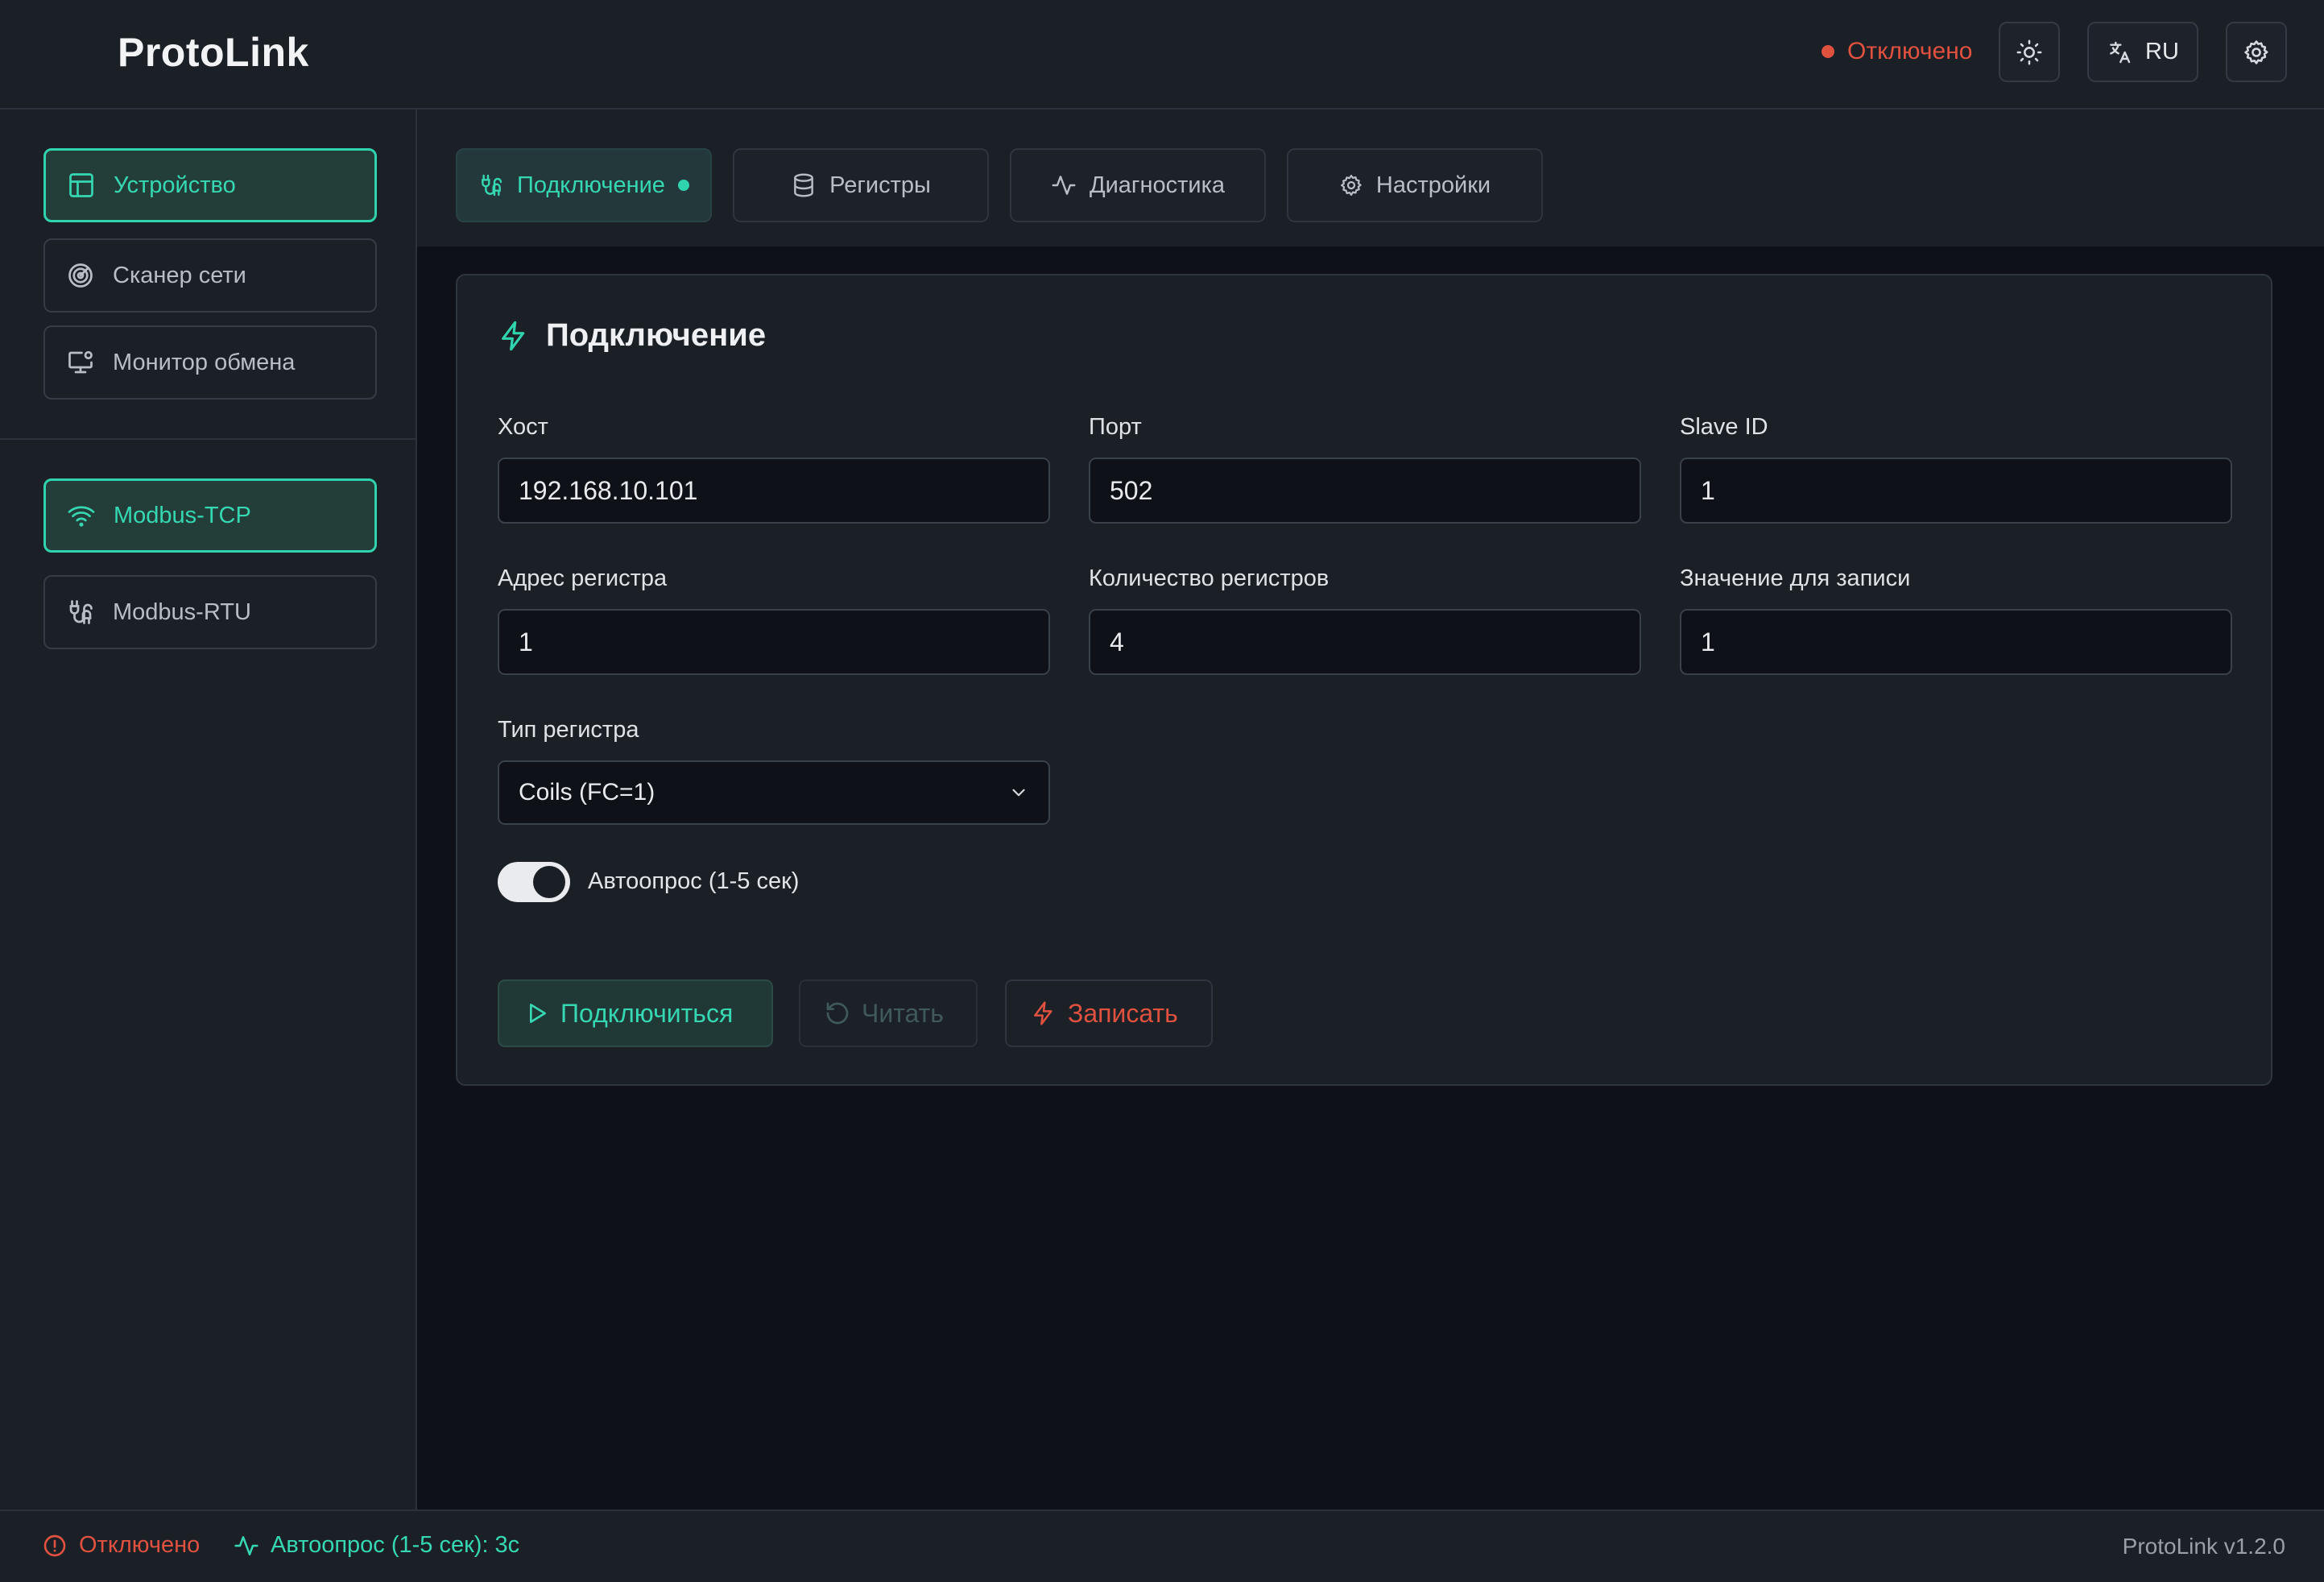  Describe the element at coordinates (1956, 642) in the screenshot. I see `write-value-input` at that location.